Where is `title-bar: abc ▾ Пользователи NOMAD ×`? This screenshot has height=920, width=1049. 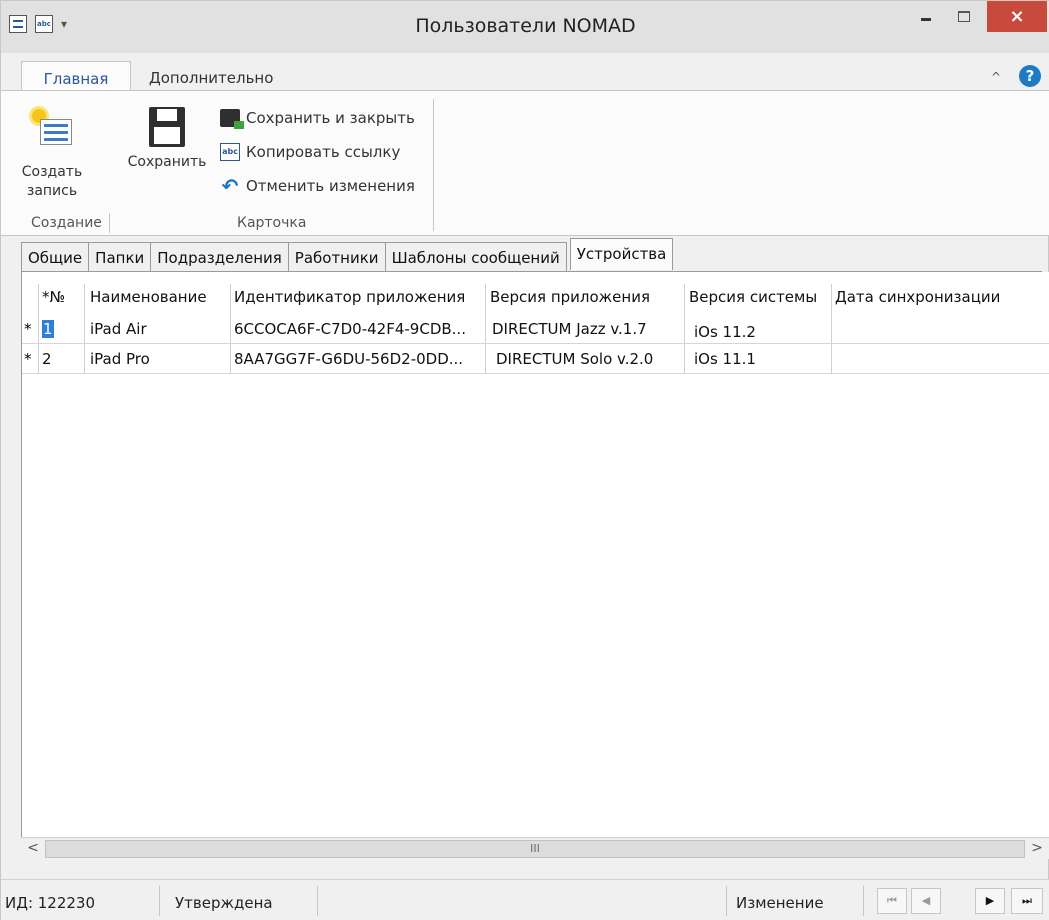 title-bar: abc ▾ Пользователи NOMAD × is located at coordinates (525, 27).